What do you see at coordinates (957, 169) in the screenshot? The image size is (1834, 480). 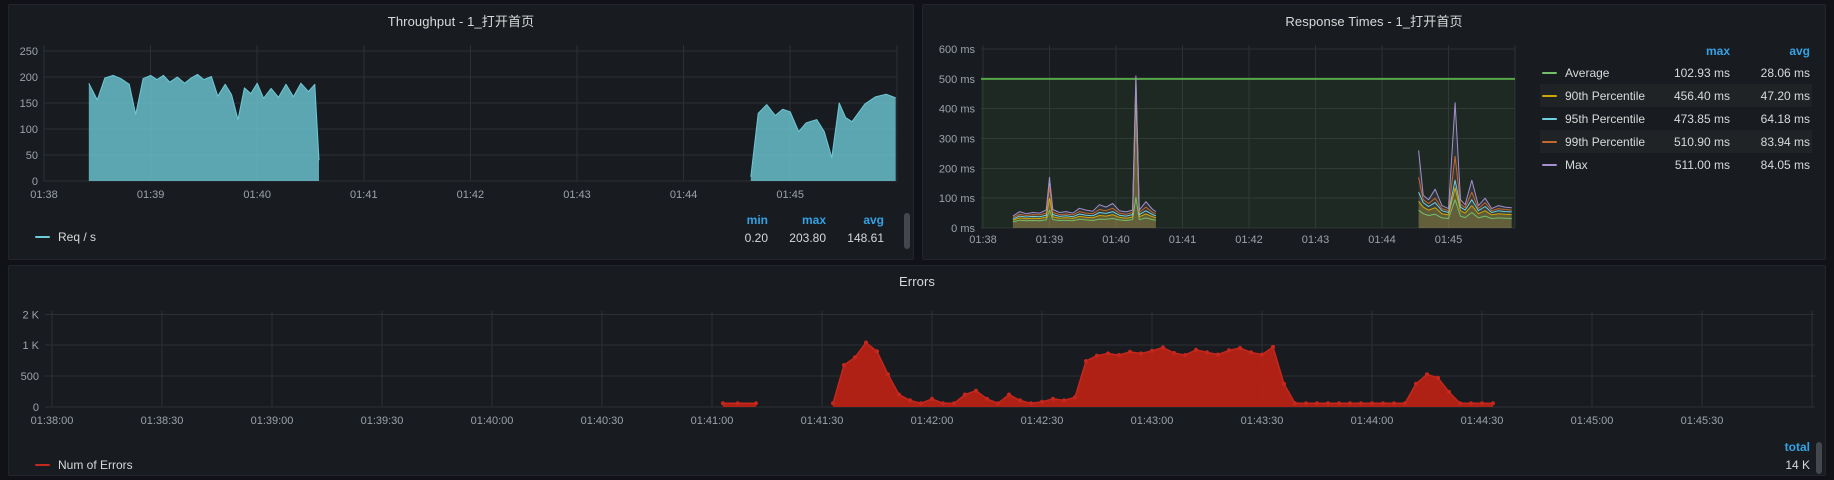 I see `y-axis-tick-label: 200 ms` at bounding box center [957, 169].